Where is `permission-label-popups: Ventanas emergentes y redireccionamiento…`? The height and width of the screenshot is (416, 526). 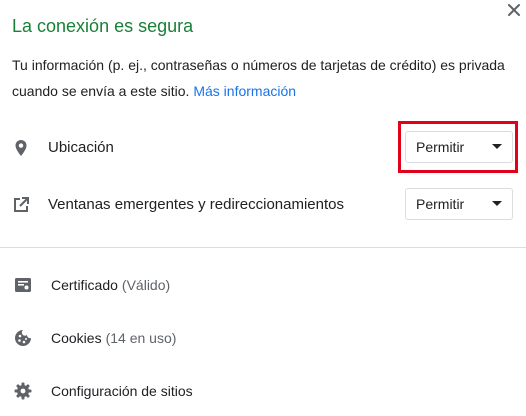 permission-label-popups: Ventanas emergentes y redireccionamiento… is located at coordinates (196, 204).